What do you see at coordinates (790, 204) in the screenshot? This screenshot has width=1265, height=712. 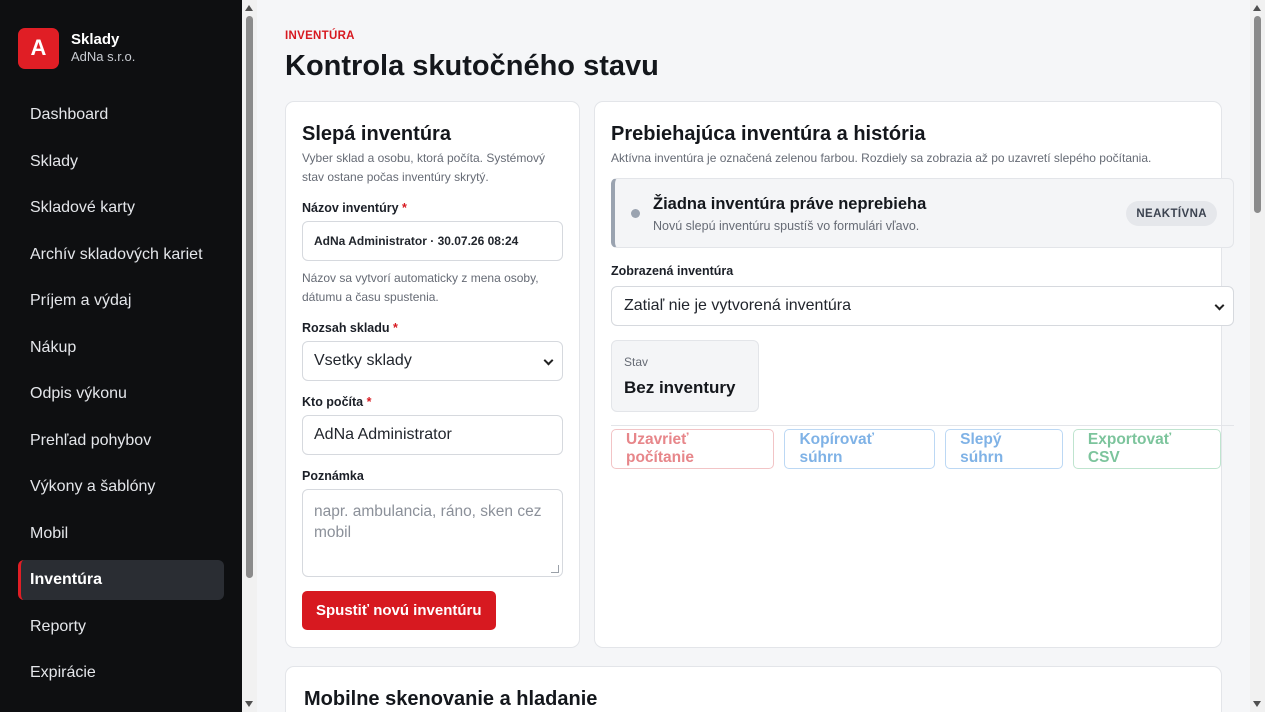 I see `status-title: Žiadna inventúra práve neprebieha` at bounding box center [790, 204].